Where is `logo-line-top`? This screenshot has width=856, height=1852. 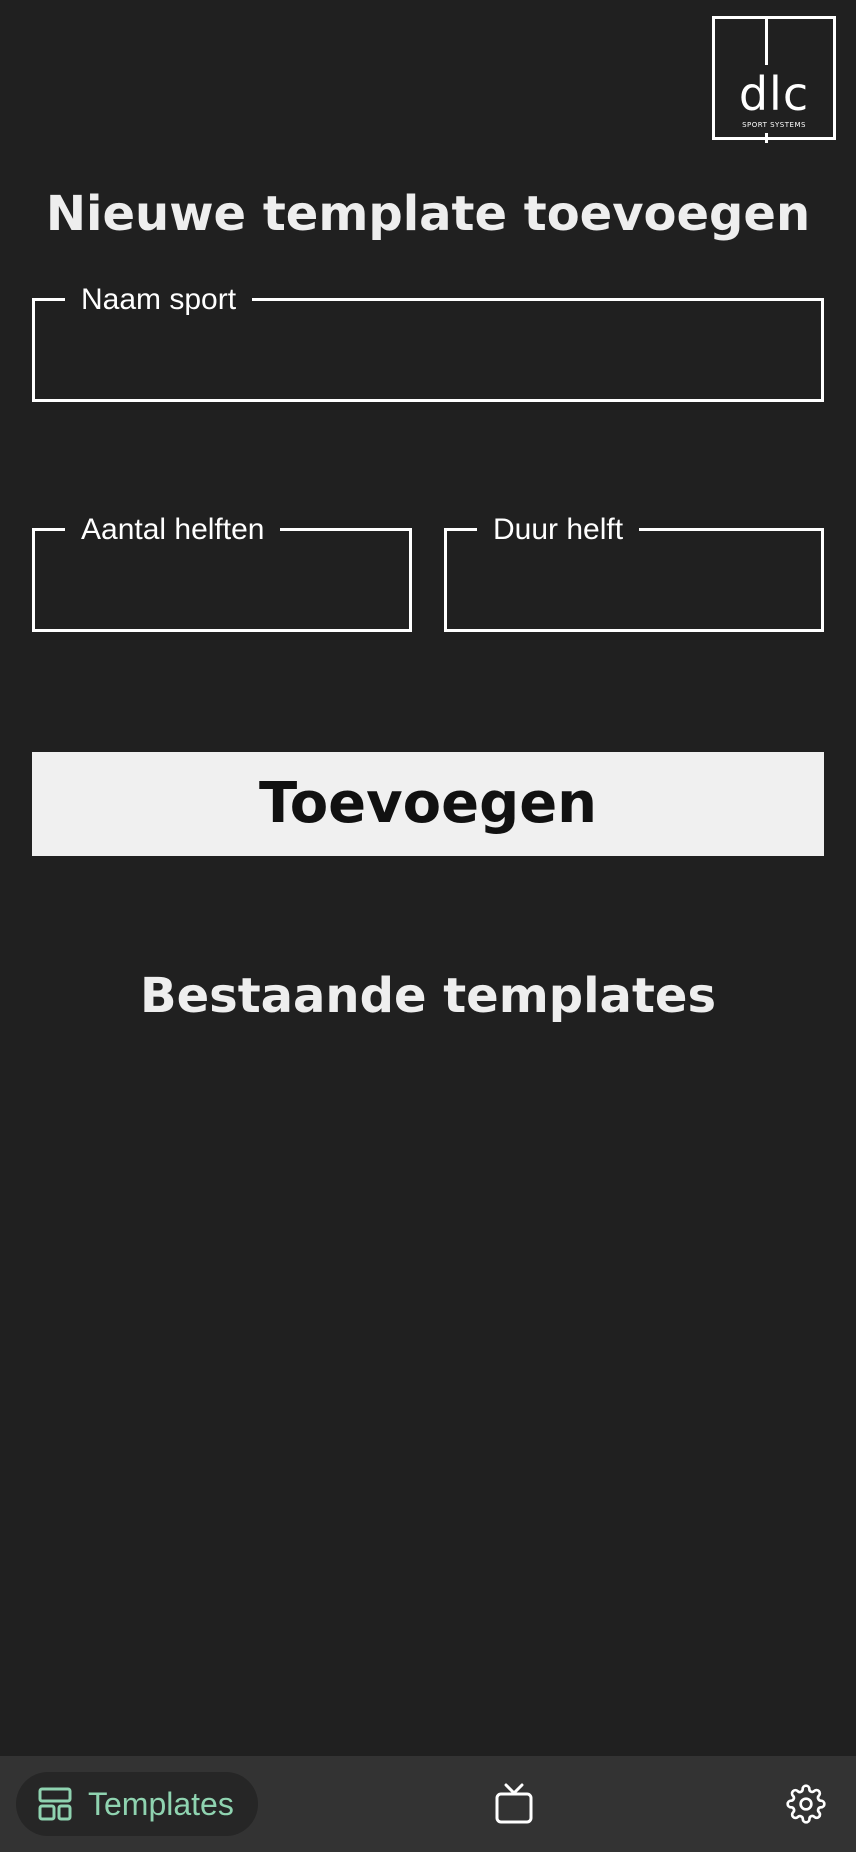 logo-line-top is located at coordinates (766, 42).